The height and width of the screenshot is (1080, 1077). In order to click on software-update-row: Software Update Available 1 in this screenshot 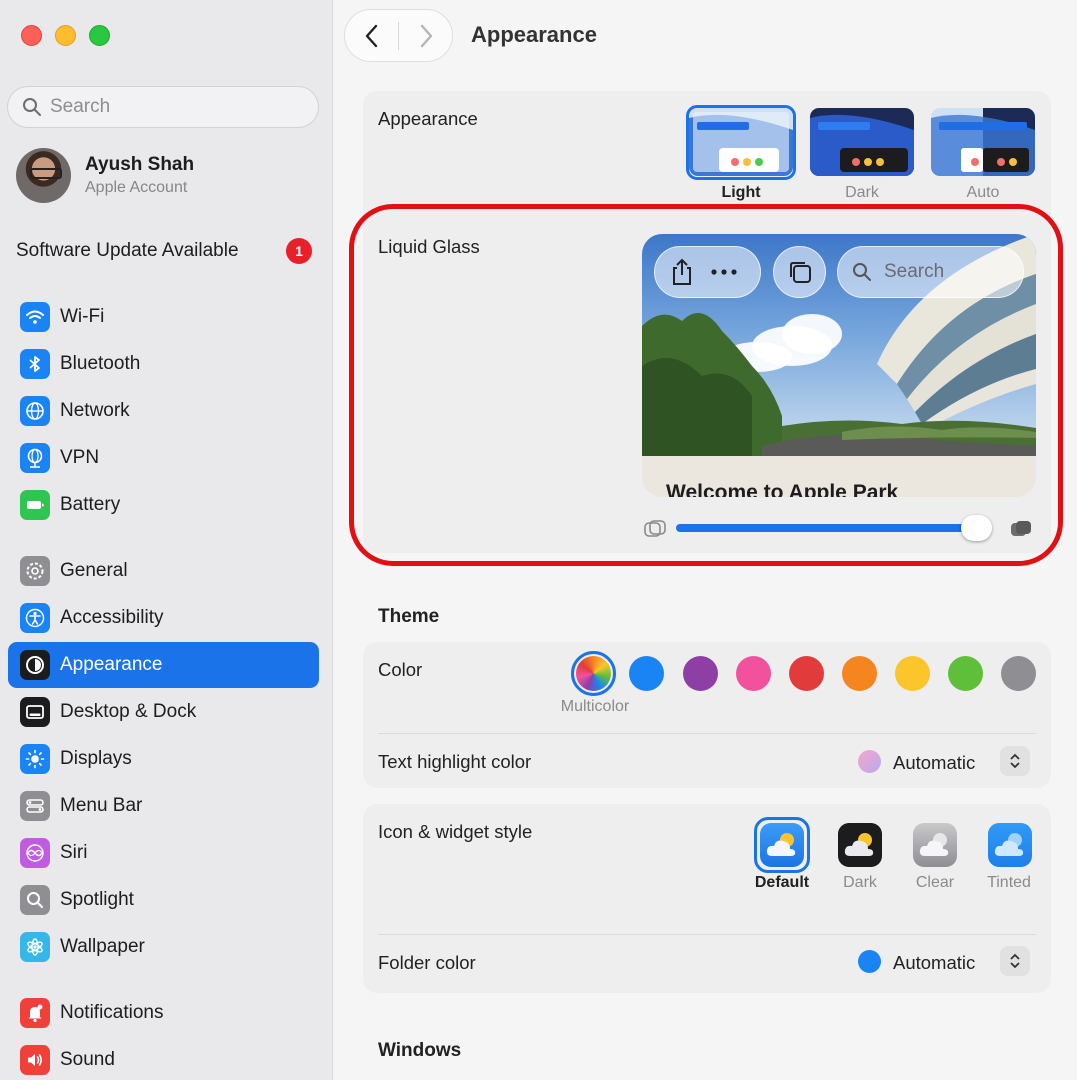, I will do `click(164, 251)`.